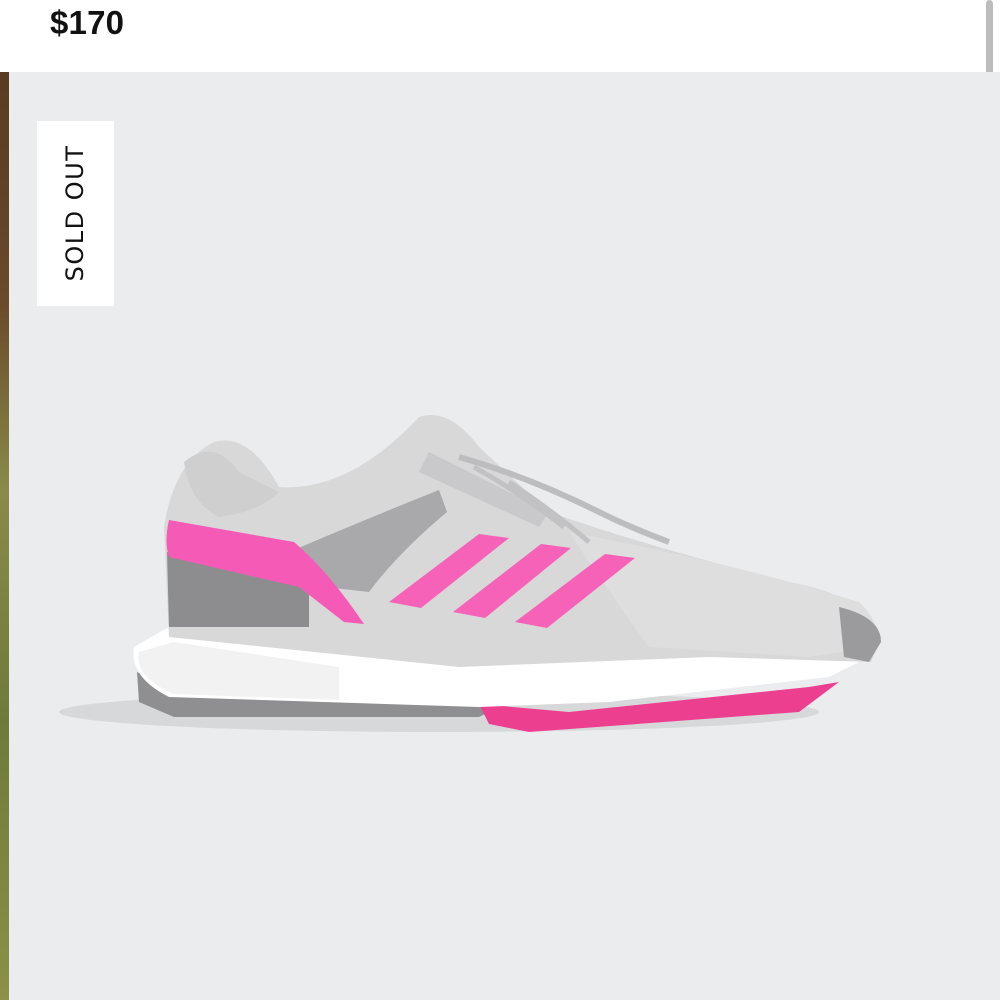 The width and height of the screenshot is (1000, 1000). I want to click on price-bar: $170, so click(500, 36).